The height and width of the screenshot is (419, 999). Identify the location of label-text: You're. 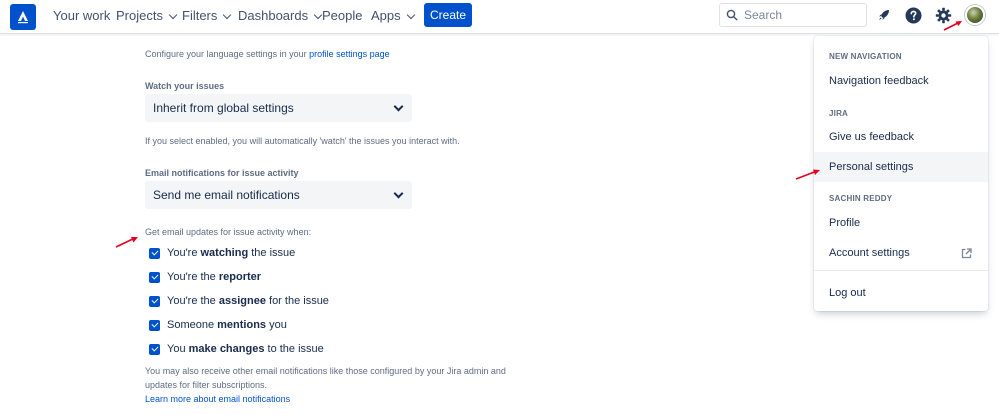
(184, 253).